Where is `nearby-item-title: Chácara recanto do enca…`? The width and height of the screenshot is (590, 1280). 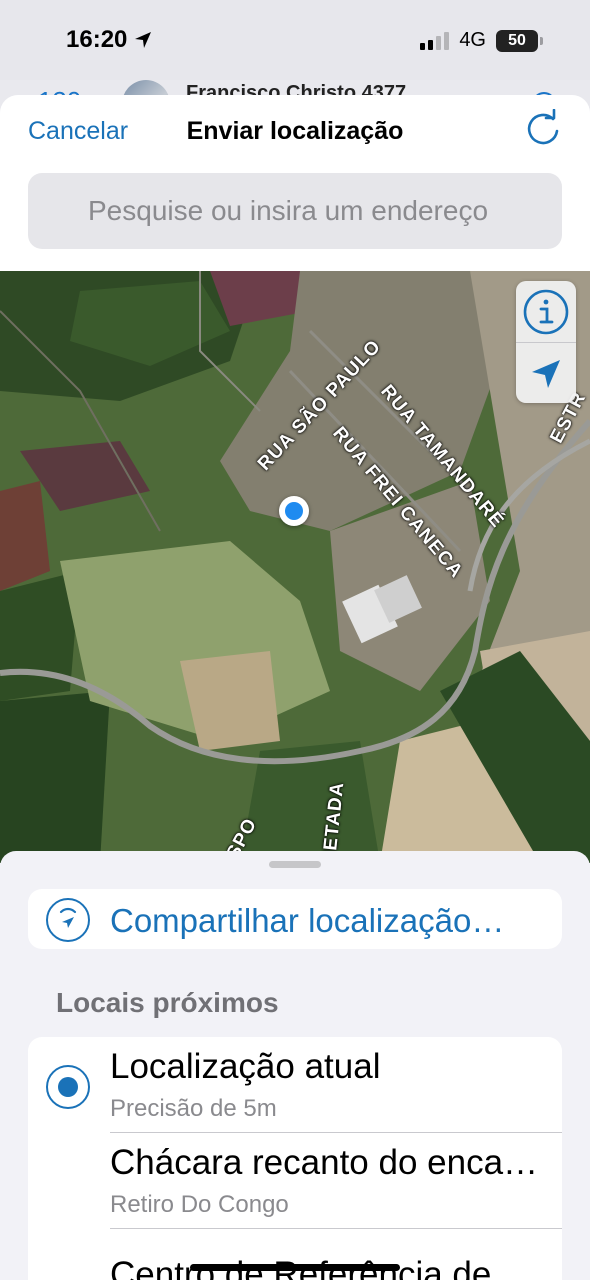
nearby-item-title: Chácara recanto do enca… is located at coordinates (324, 1162).